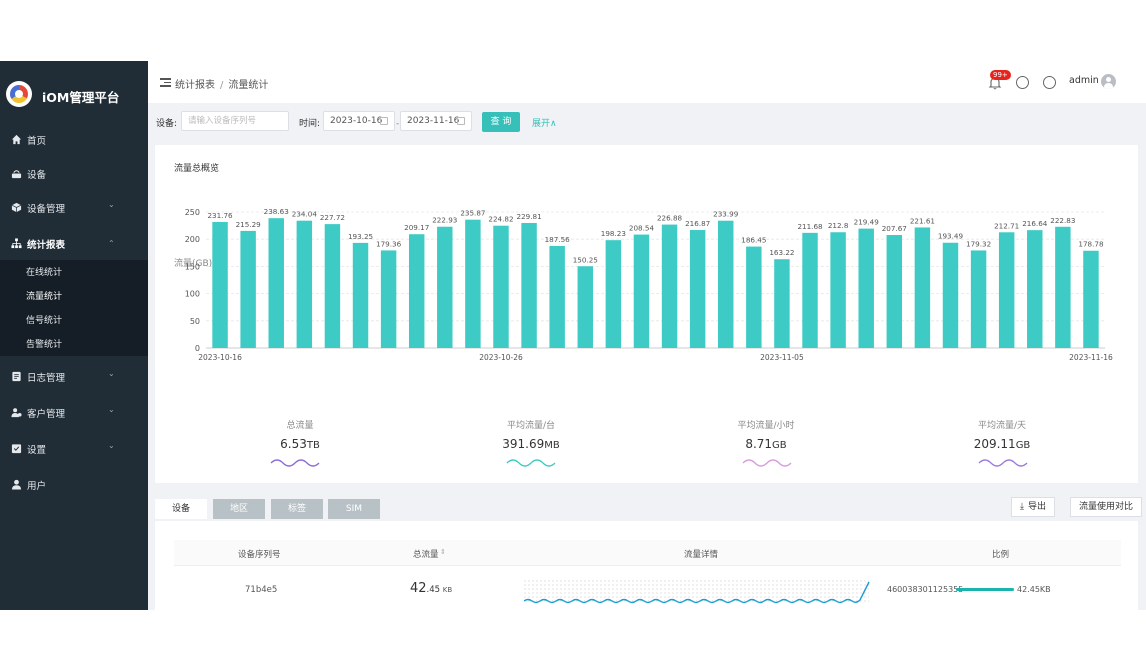 The image size is (1146, 671). What do you see at coordinates (1002, 434) in the screenshot?
I see `stat-avg-per-day: 平均流量/天 209.11GB` at bounding box center [1002, 434].